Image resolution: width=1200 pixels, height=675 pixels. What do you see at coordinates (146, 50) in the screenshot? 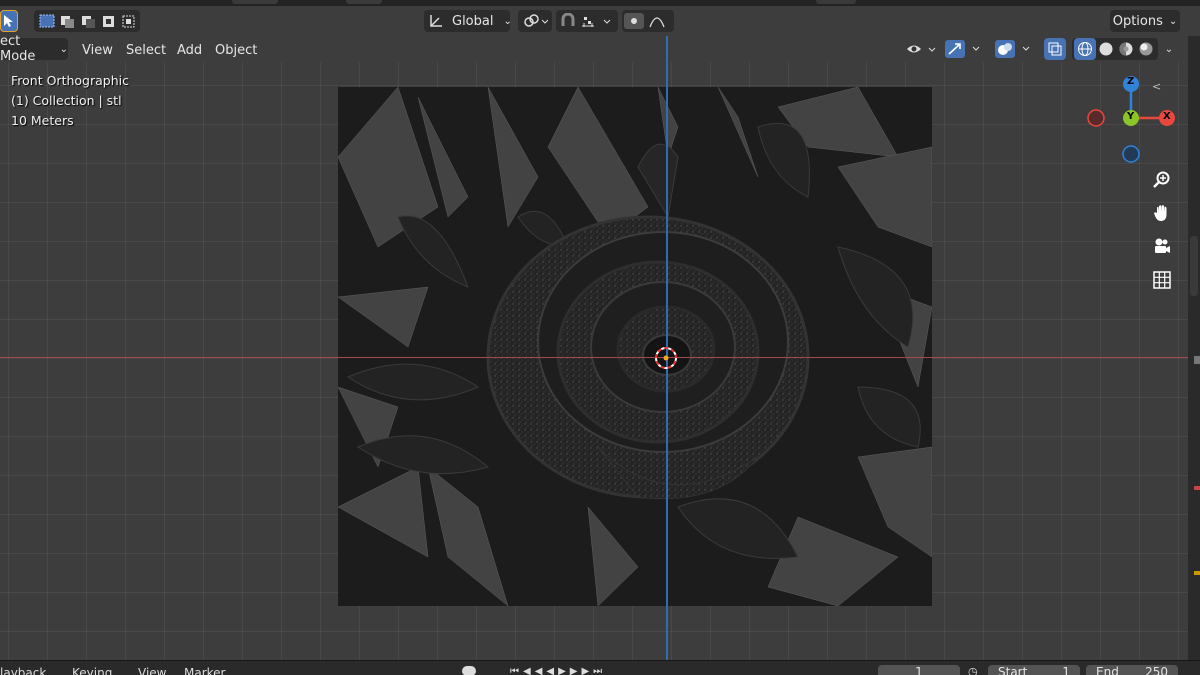
I see `menu-select: Select` at bounding box center [146, 50].